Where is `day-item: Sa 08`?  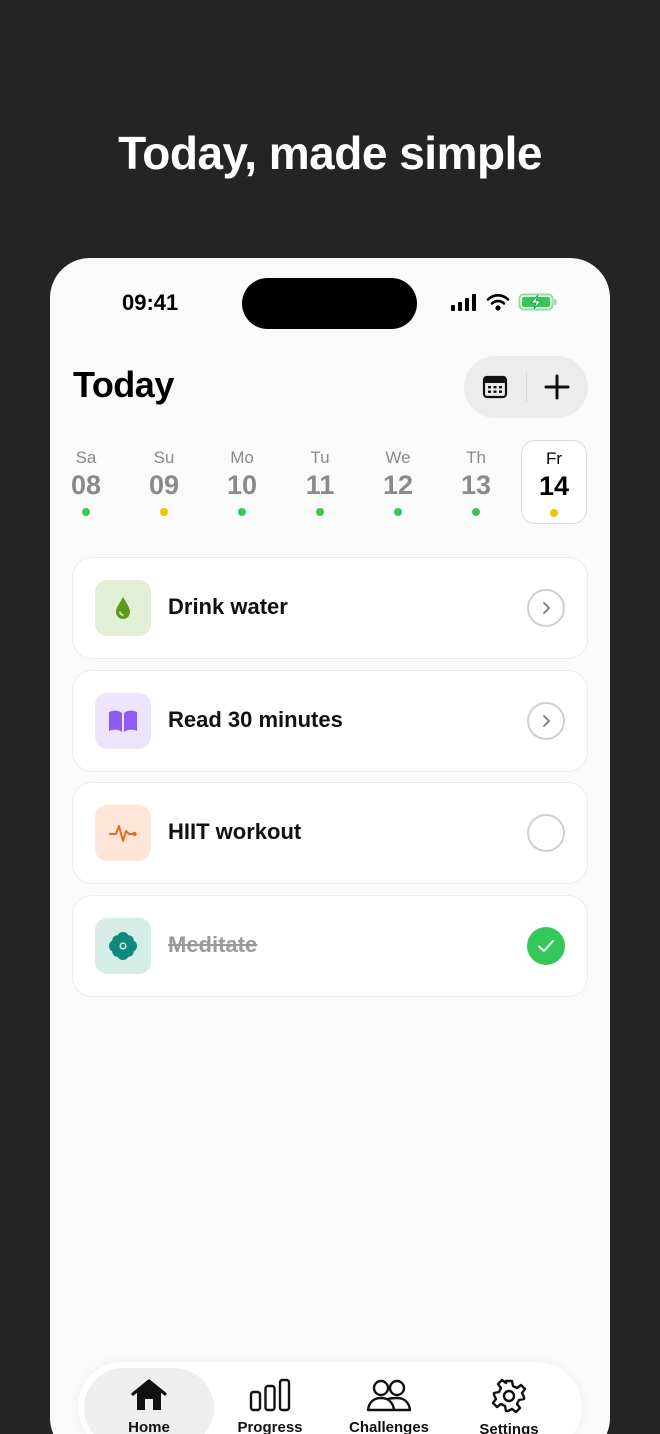
day-item: Sa 08 is located at coordinates (86, 482).